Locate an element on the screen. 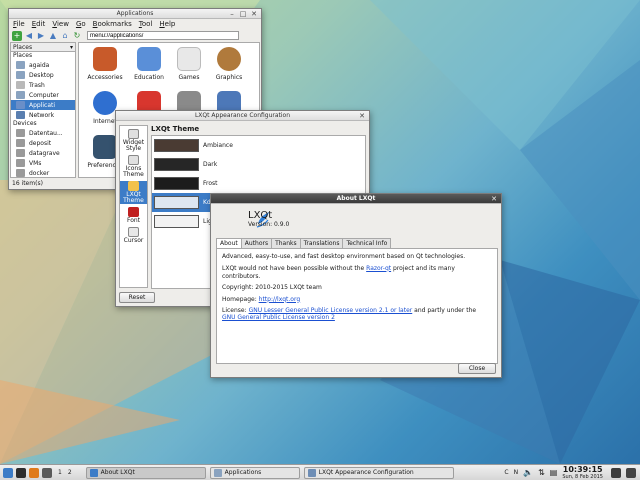 This screenshot has height=480, width=640. places-header-label: Places is located at coordinates (23, 47).